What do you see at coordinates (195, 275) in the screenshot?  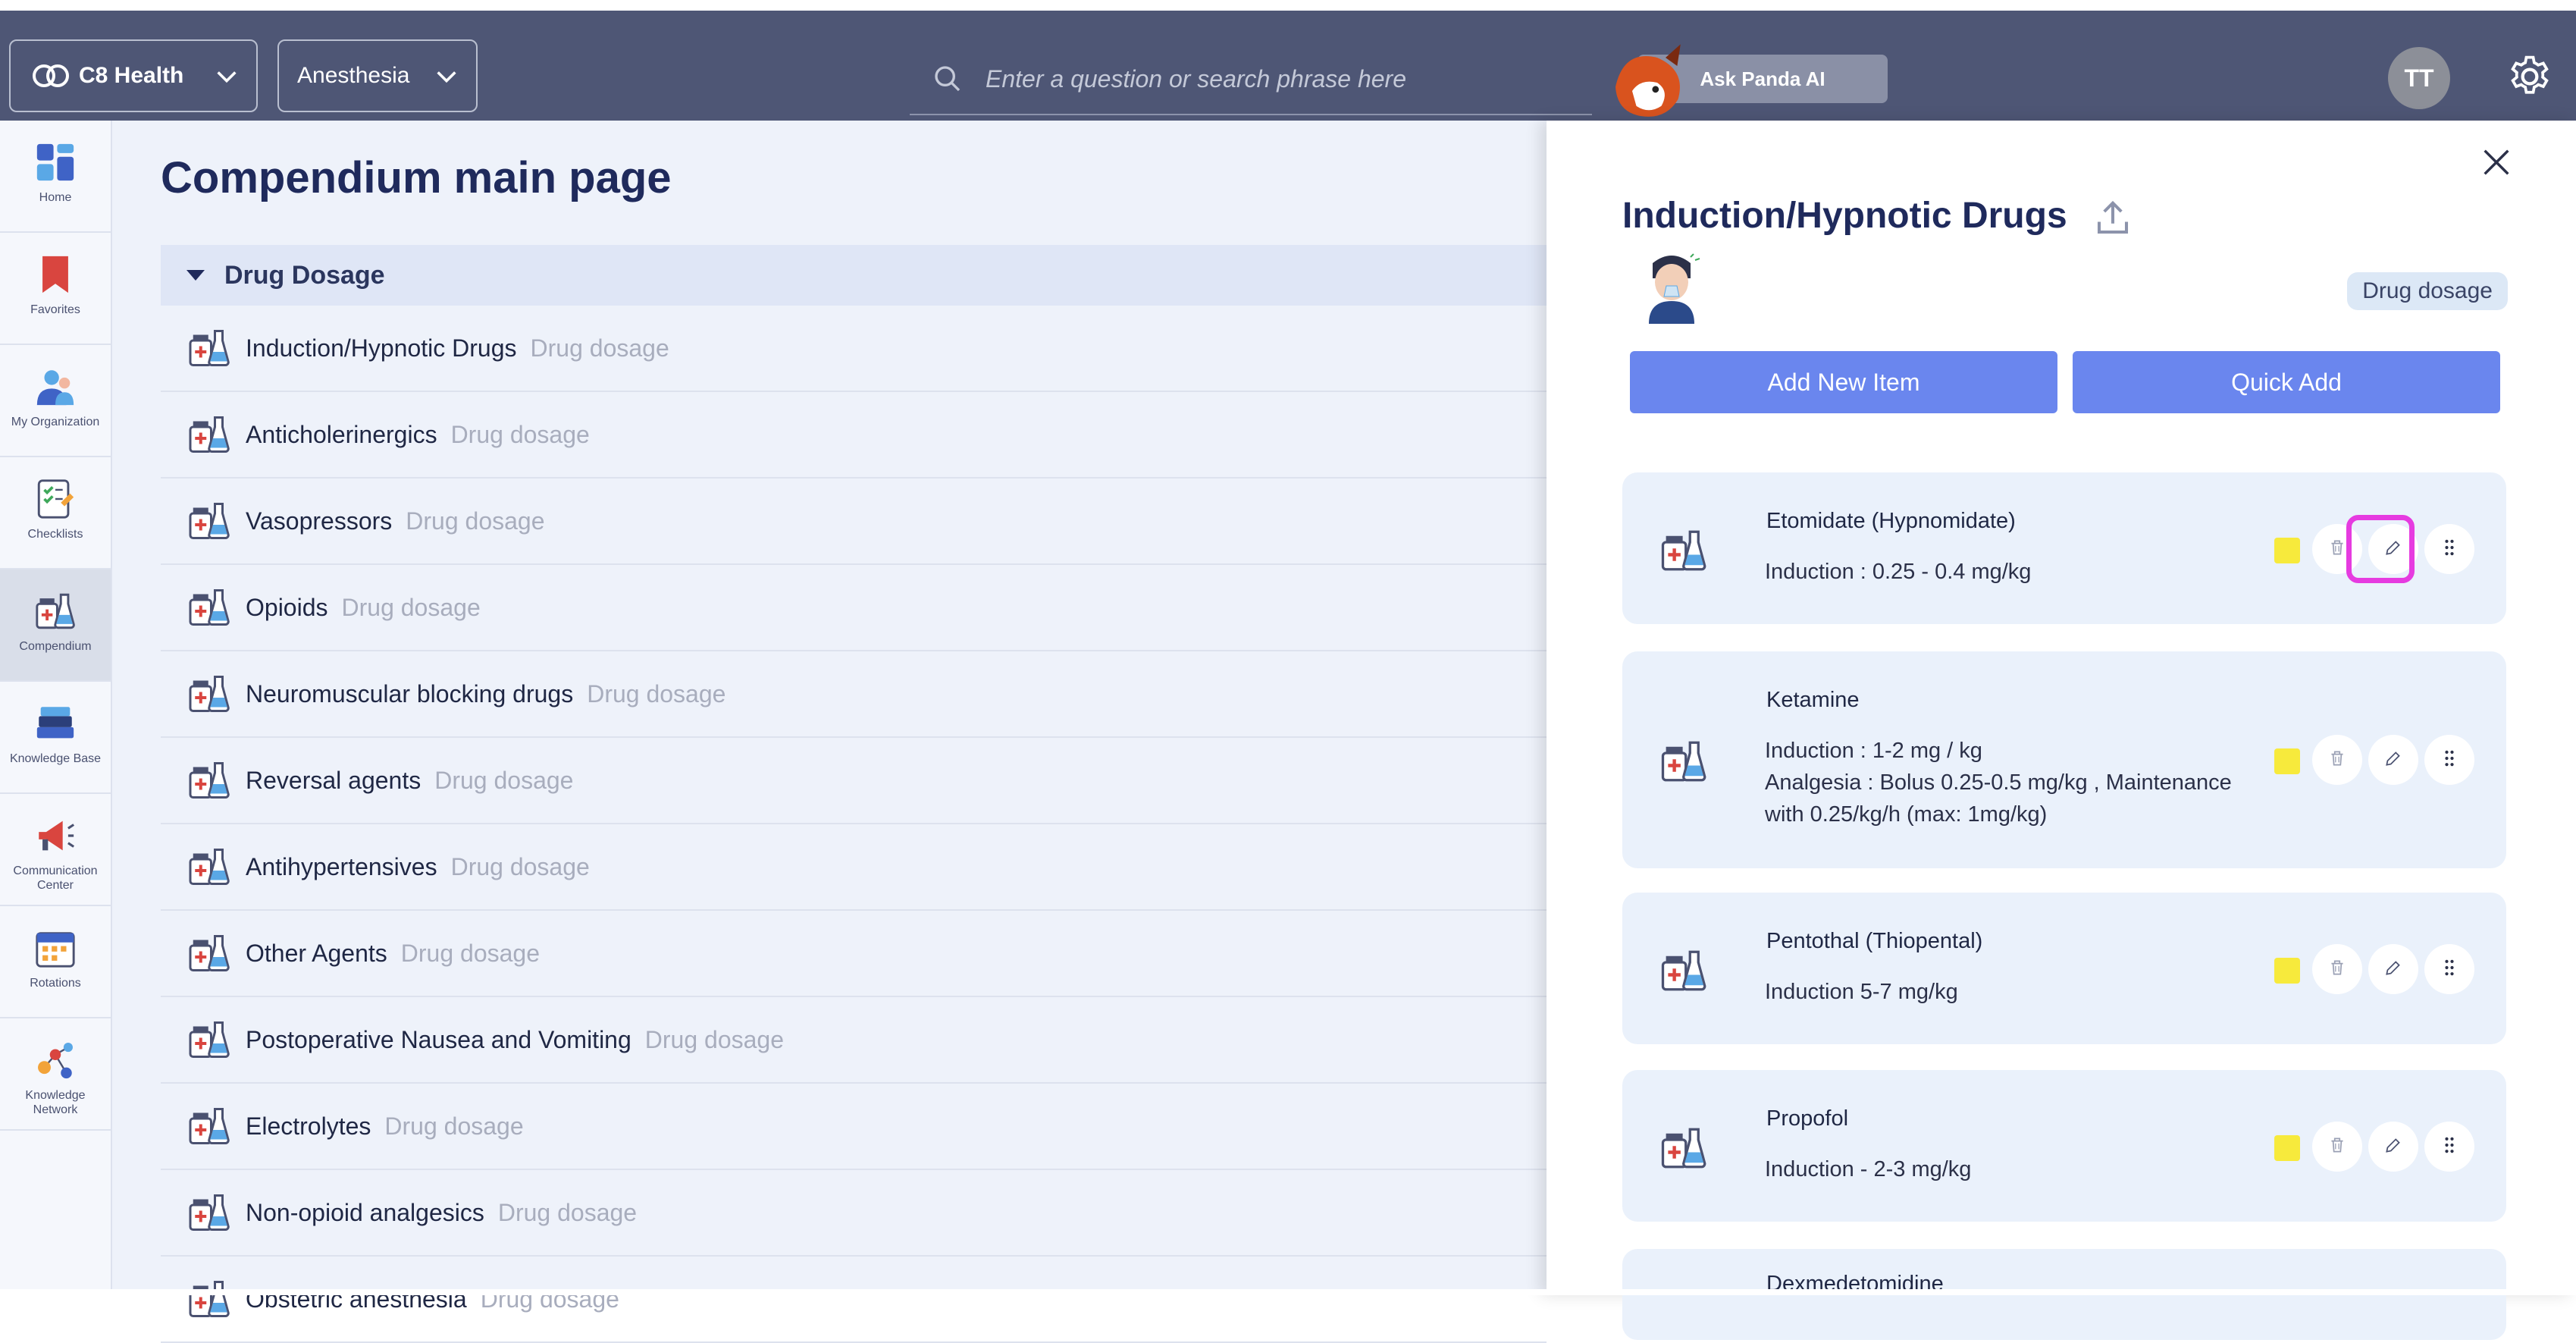 I see `caret-down-icon` at bounding box center [195, 275].